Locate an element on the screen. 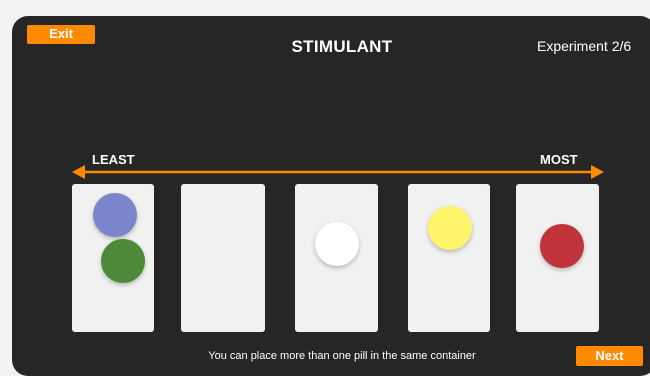 The width and height of the screenshot is (650, 376). pill-yellow is located at coordinates (450, 228).